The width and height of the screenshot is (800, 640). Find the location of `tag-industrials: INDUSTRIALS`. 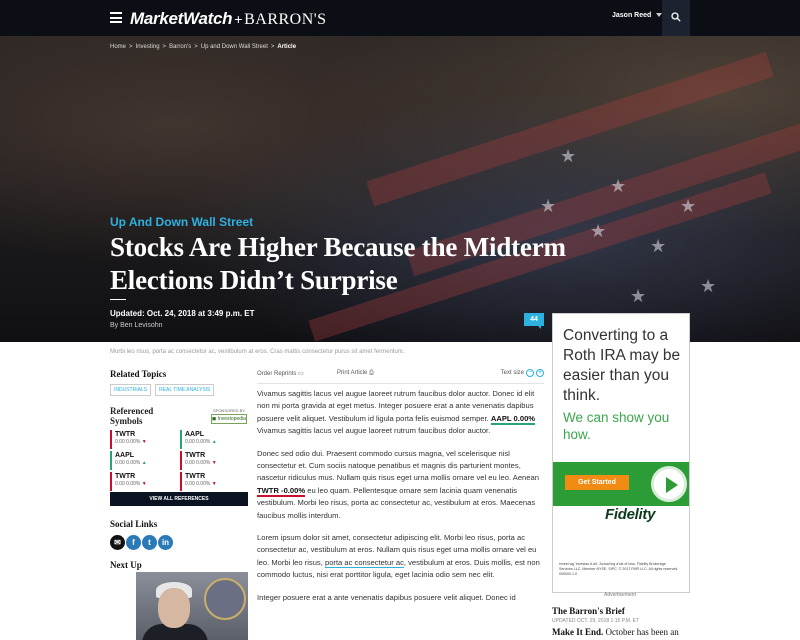

tag-industrials: INDUSTRIALS is located at coordinates (131, 390).